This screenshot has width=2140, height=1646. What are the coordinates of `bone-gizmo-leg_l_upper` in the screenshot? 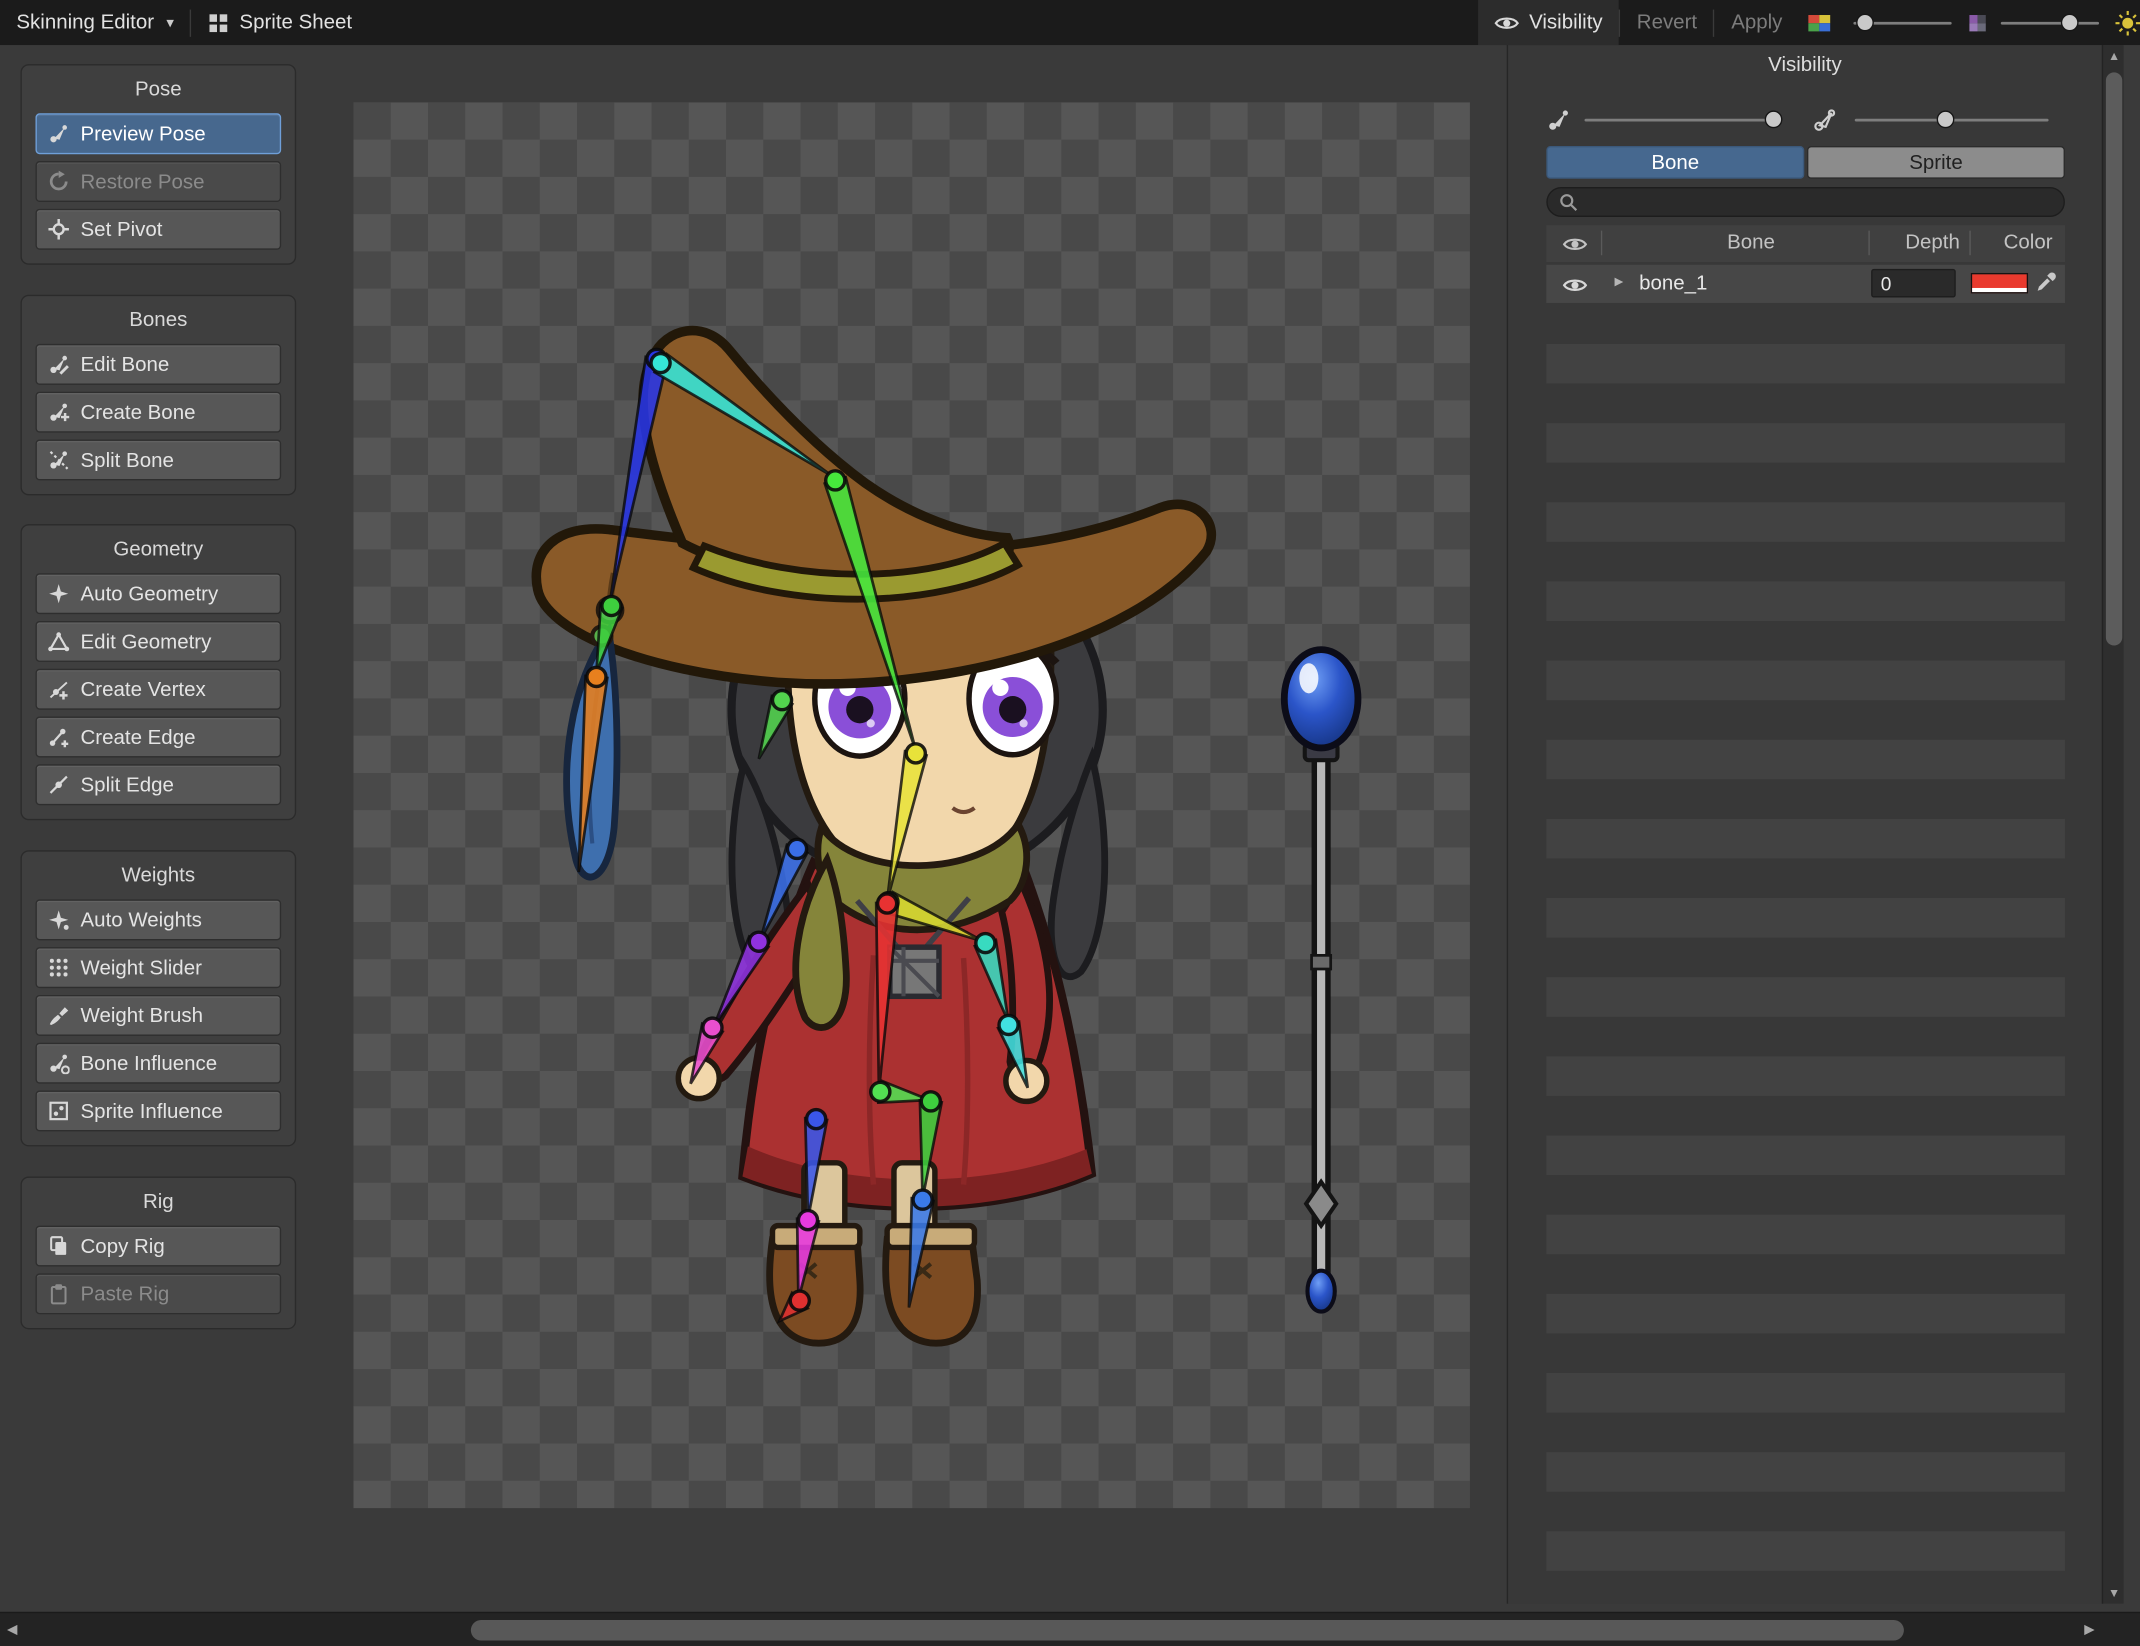 It's located at (816, 1168).